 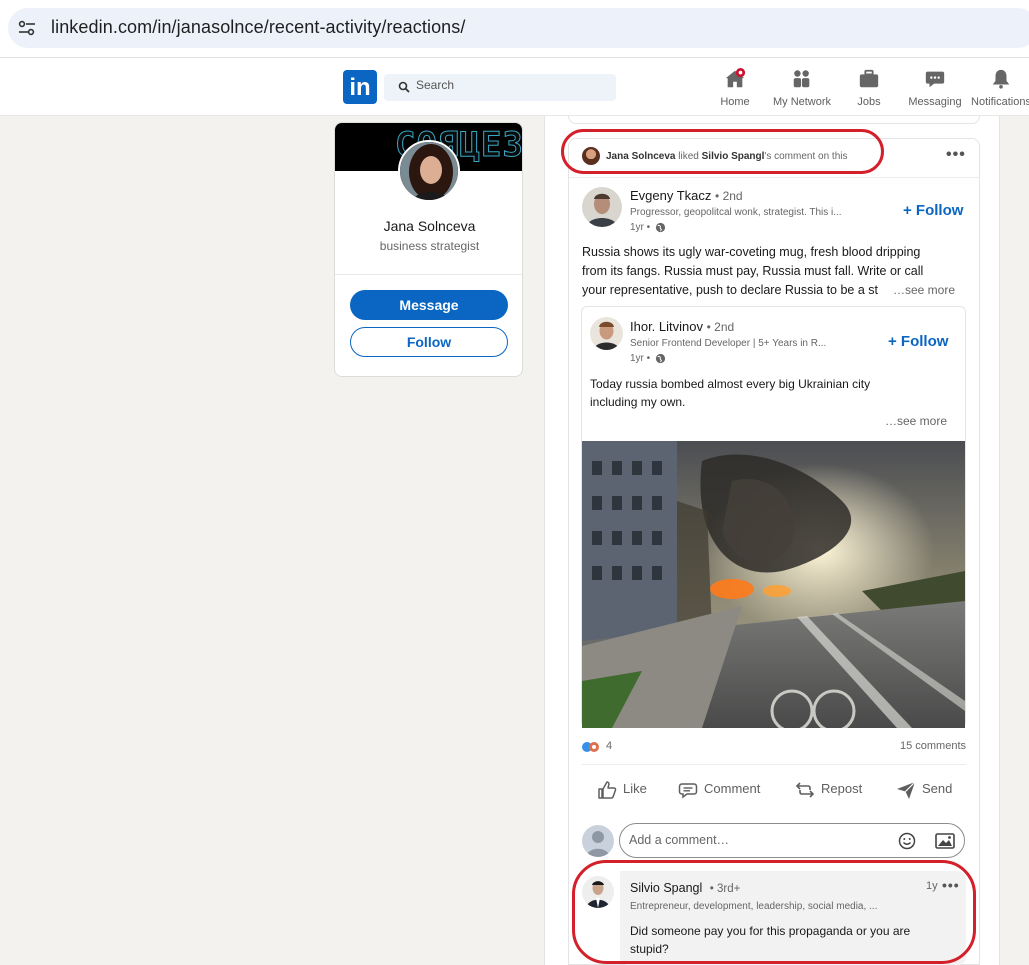 What do you see at coordinates (404, 87) in the screenshot?
I see `search-icon` at bounding box center [404, 87].